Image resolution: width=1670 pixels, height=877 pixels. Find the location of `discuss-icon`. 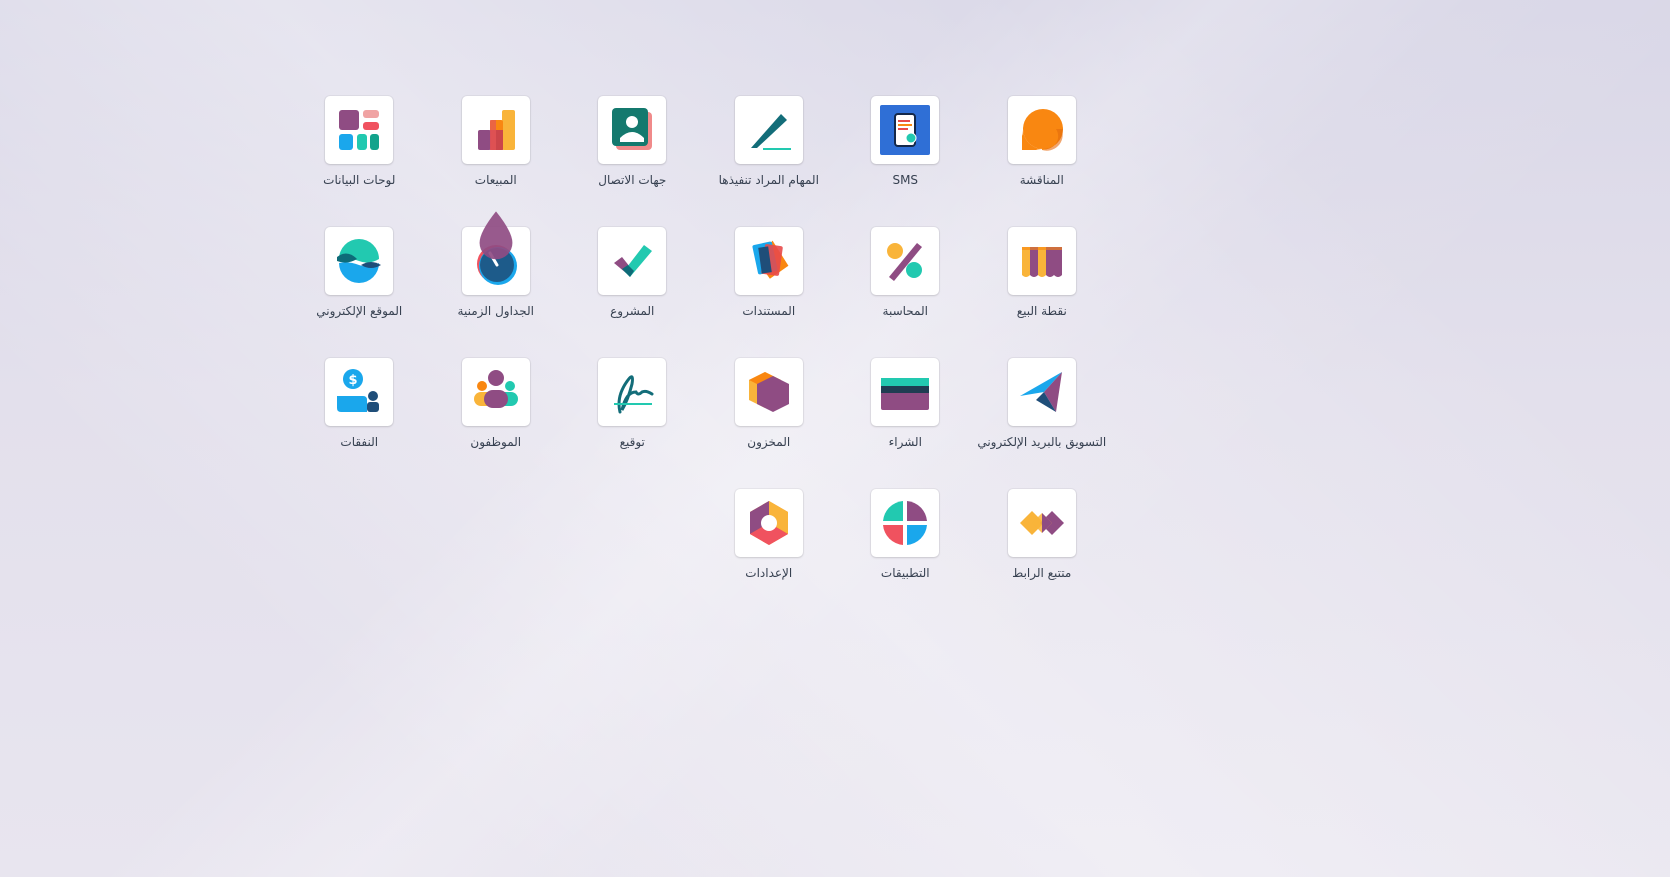

discuss-icon is located at coordinates (1042, 130).